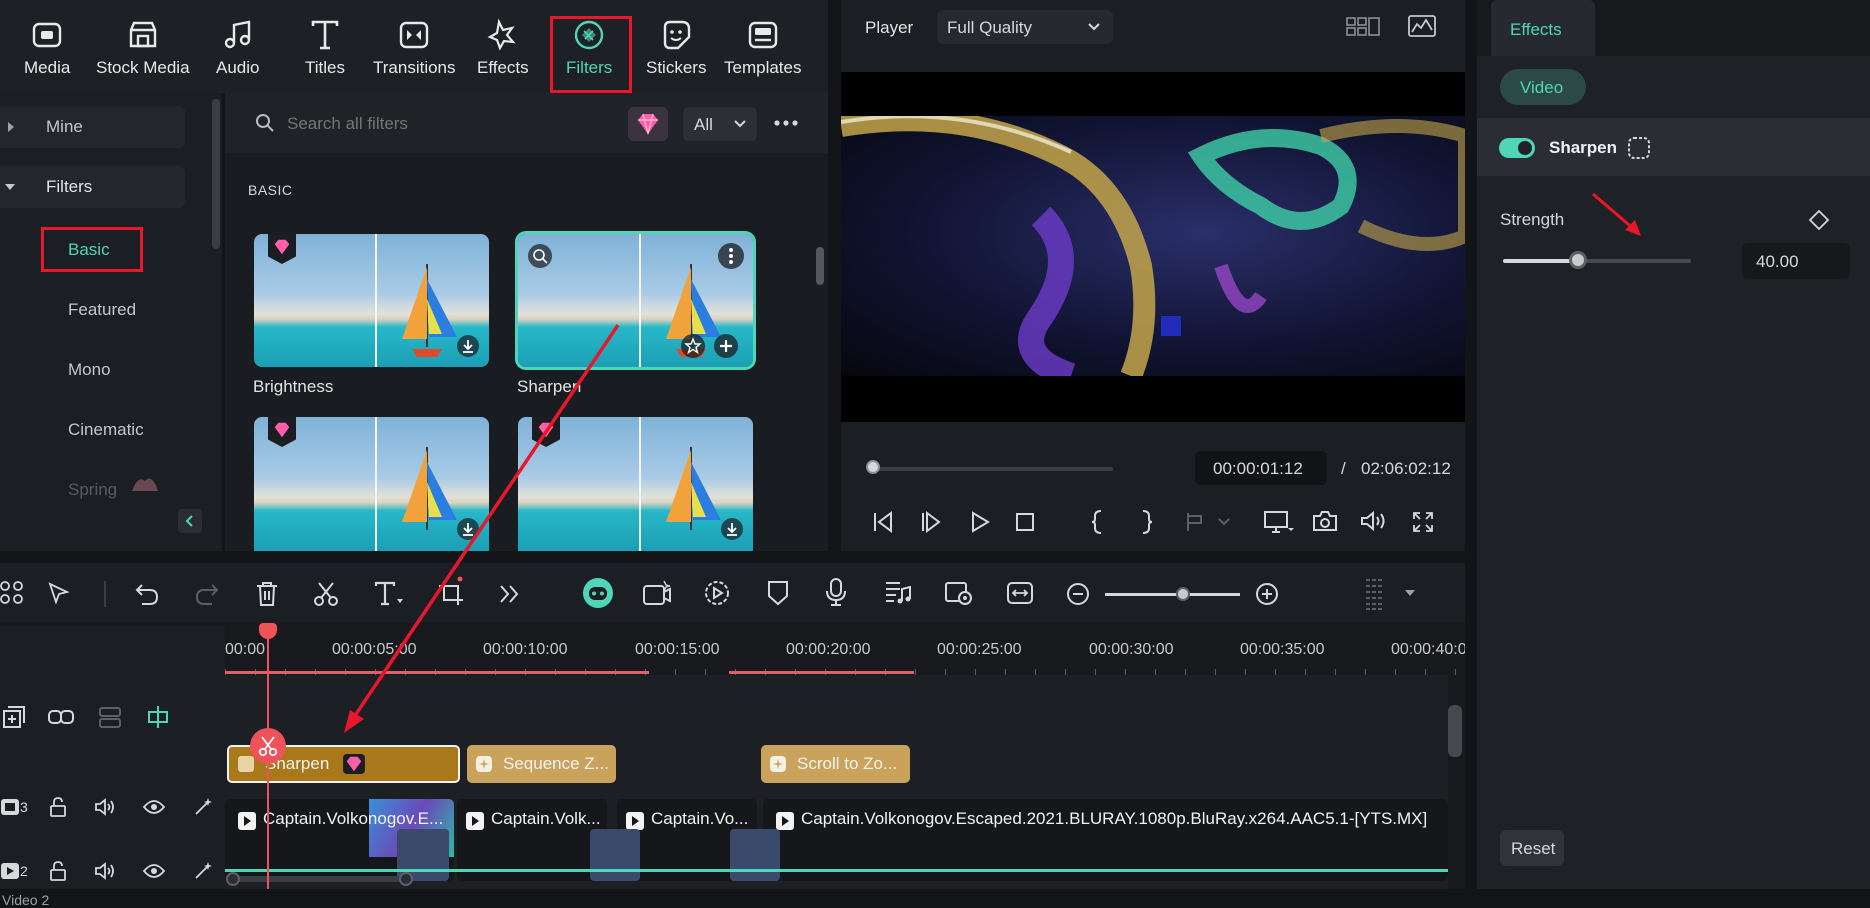 This screenshot has height=908, width=1870. Describe the element at coordinates (598, 593) in the screenshot. I see `ai-copilot-icon` at that location.